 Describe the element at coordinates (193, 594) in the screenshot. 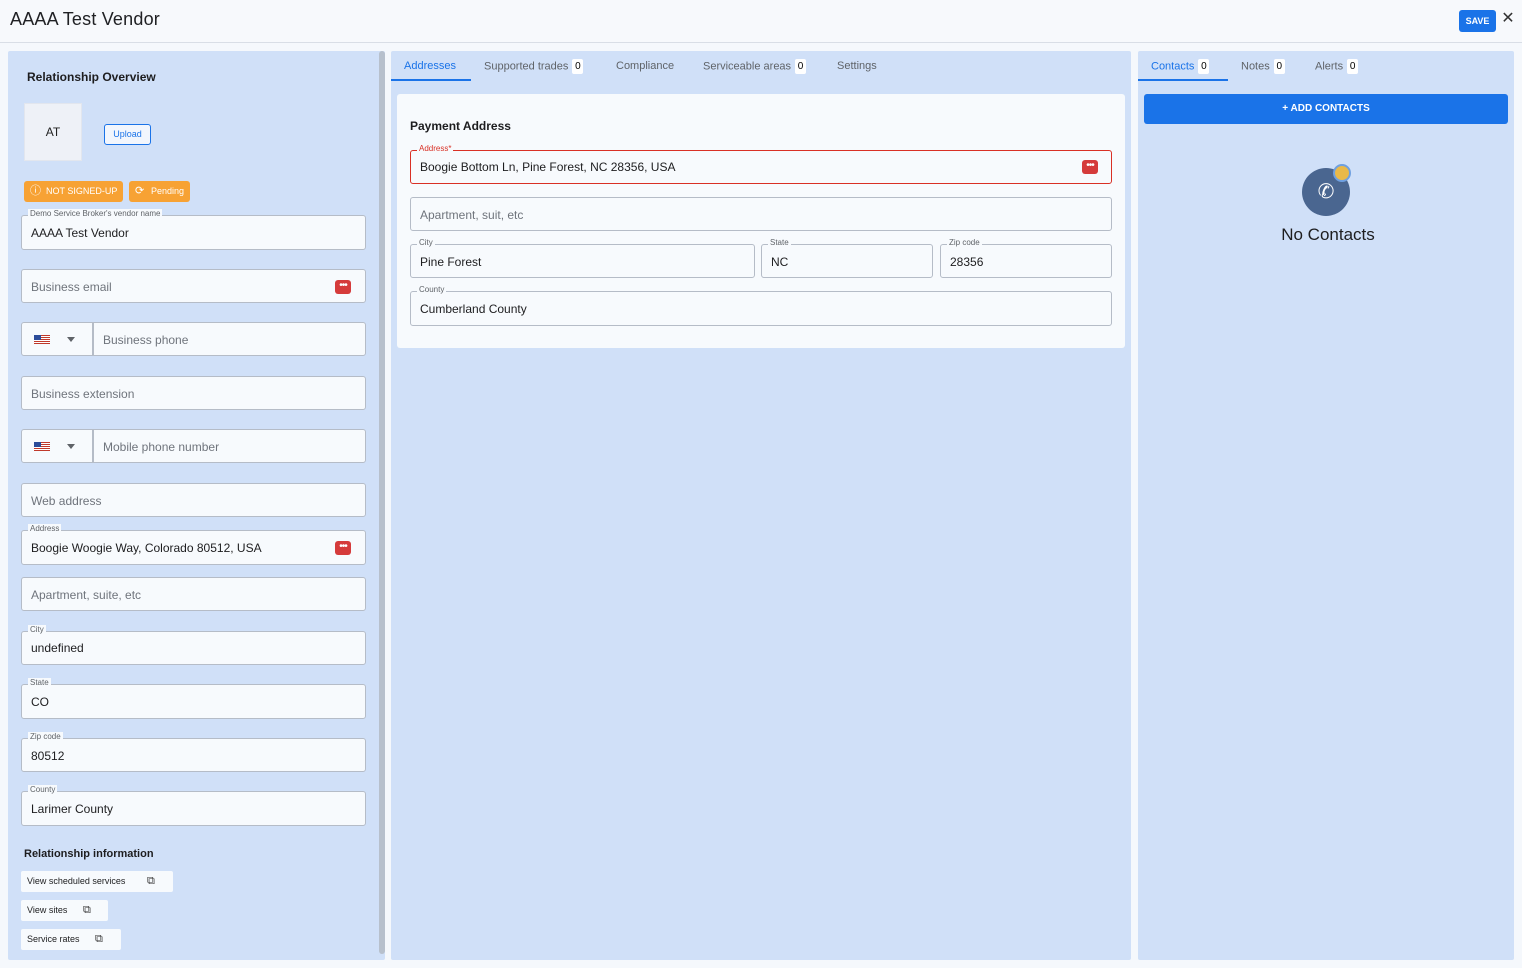

I see `apartment-field: Apartment, suite, etc` at that location.